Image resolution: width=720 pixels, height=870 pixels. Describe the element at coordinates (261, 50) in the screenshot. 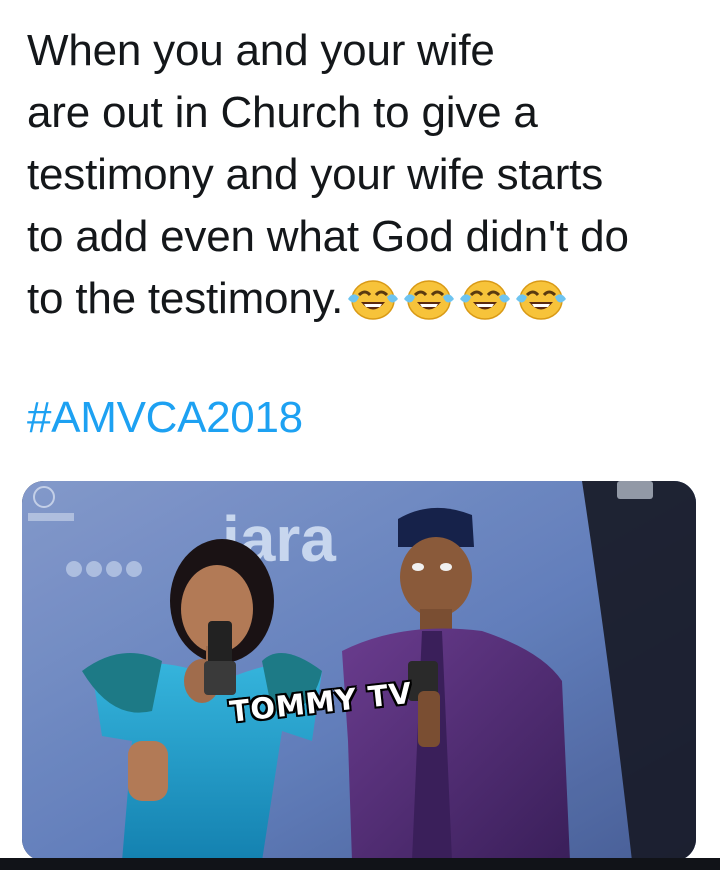

I see `tweet-line-1: When you and your wife` at that location.